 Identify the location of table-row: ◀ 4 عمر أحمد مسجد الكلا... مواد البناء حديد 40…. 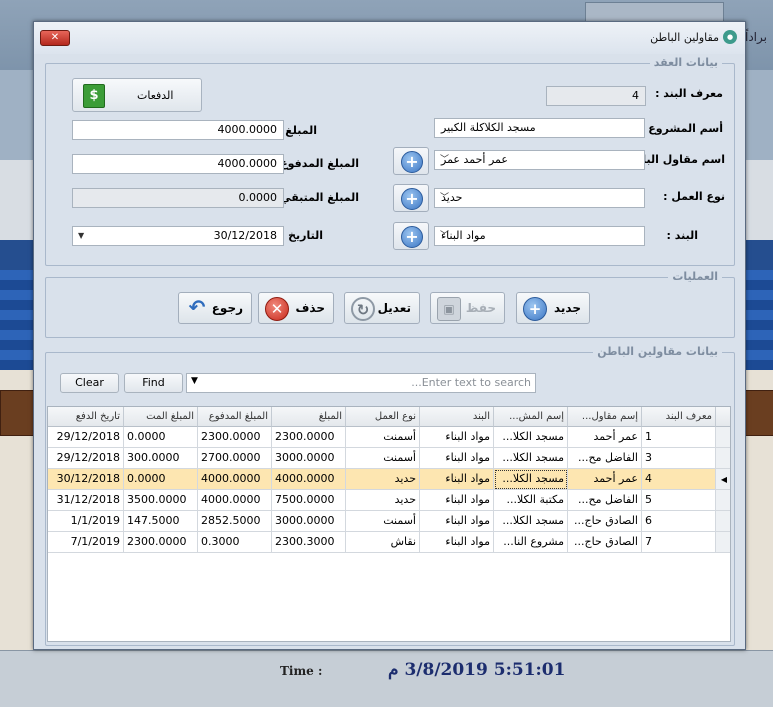
(389, 479).